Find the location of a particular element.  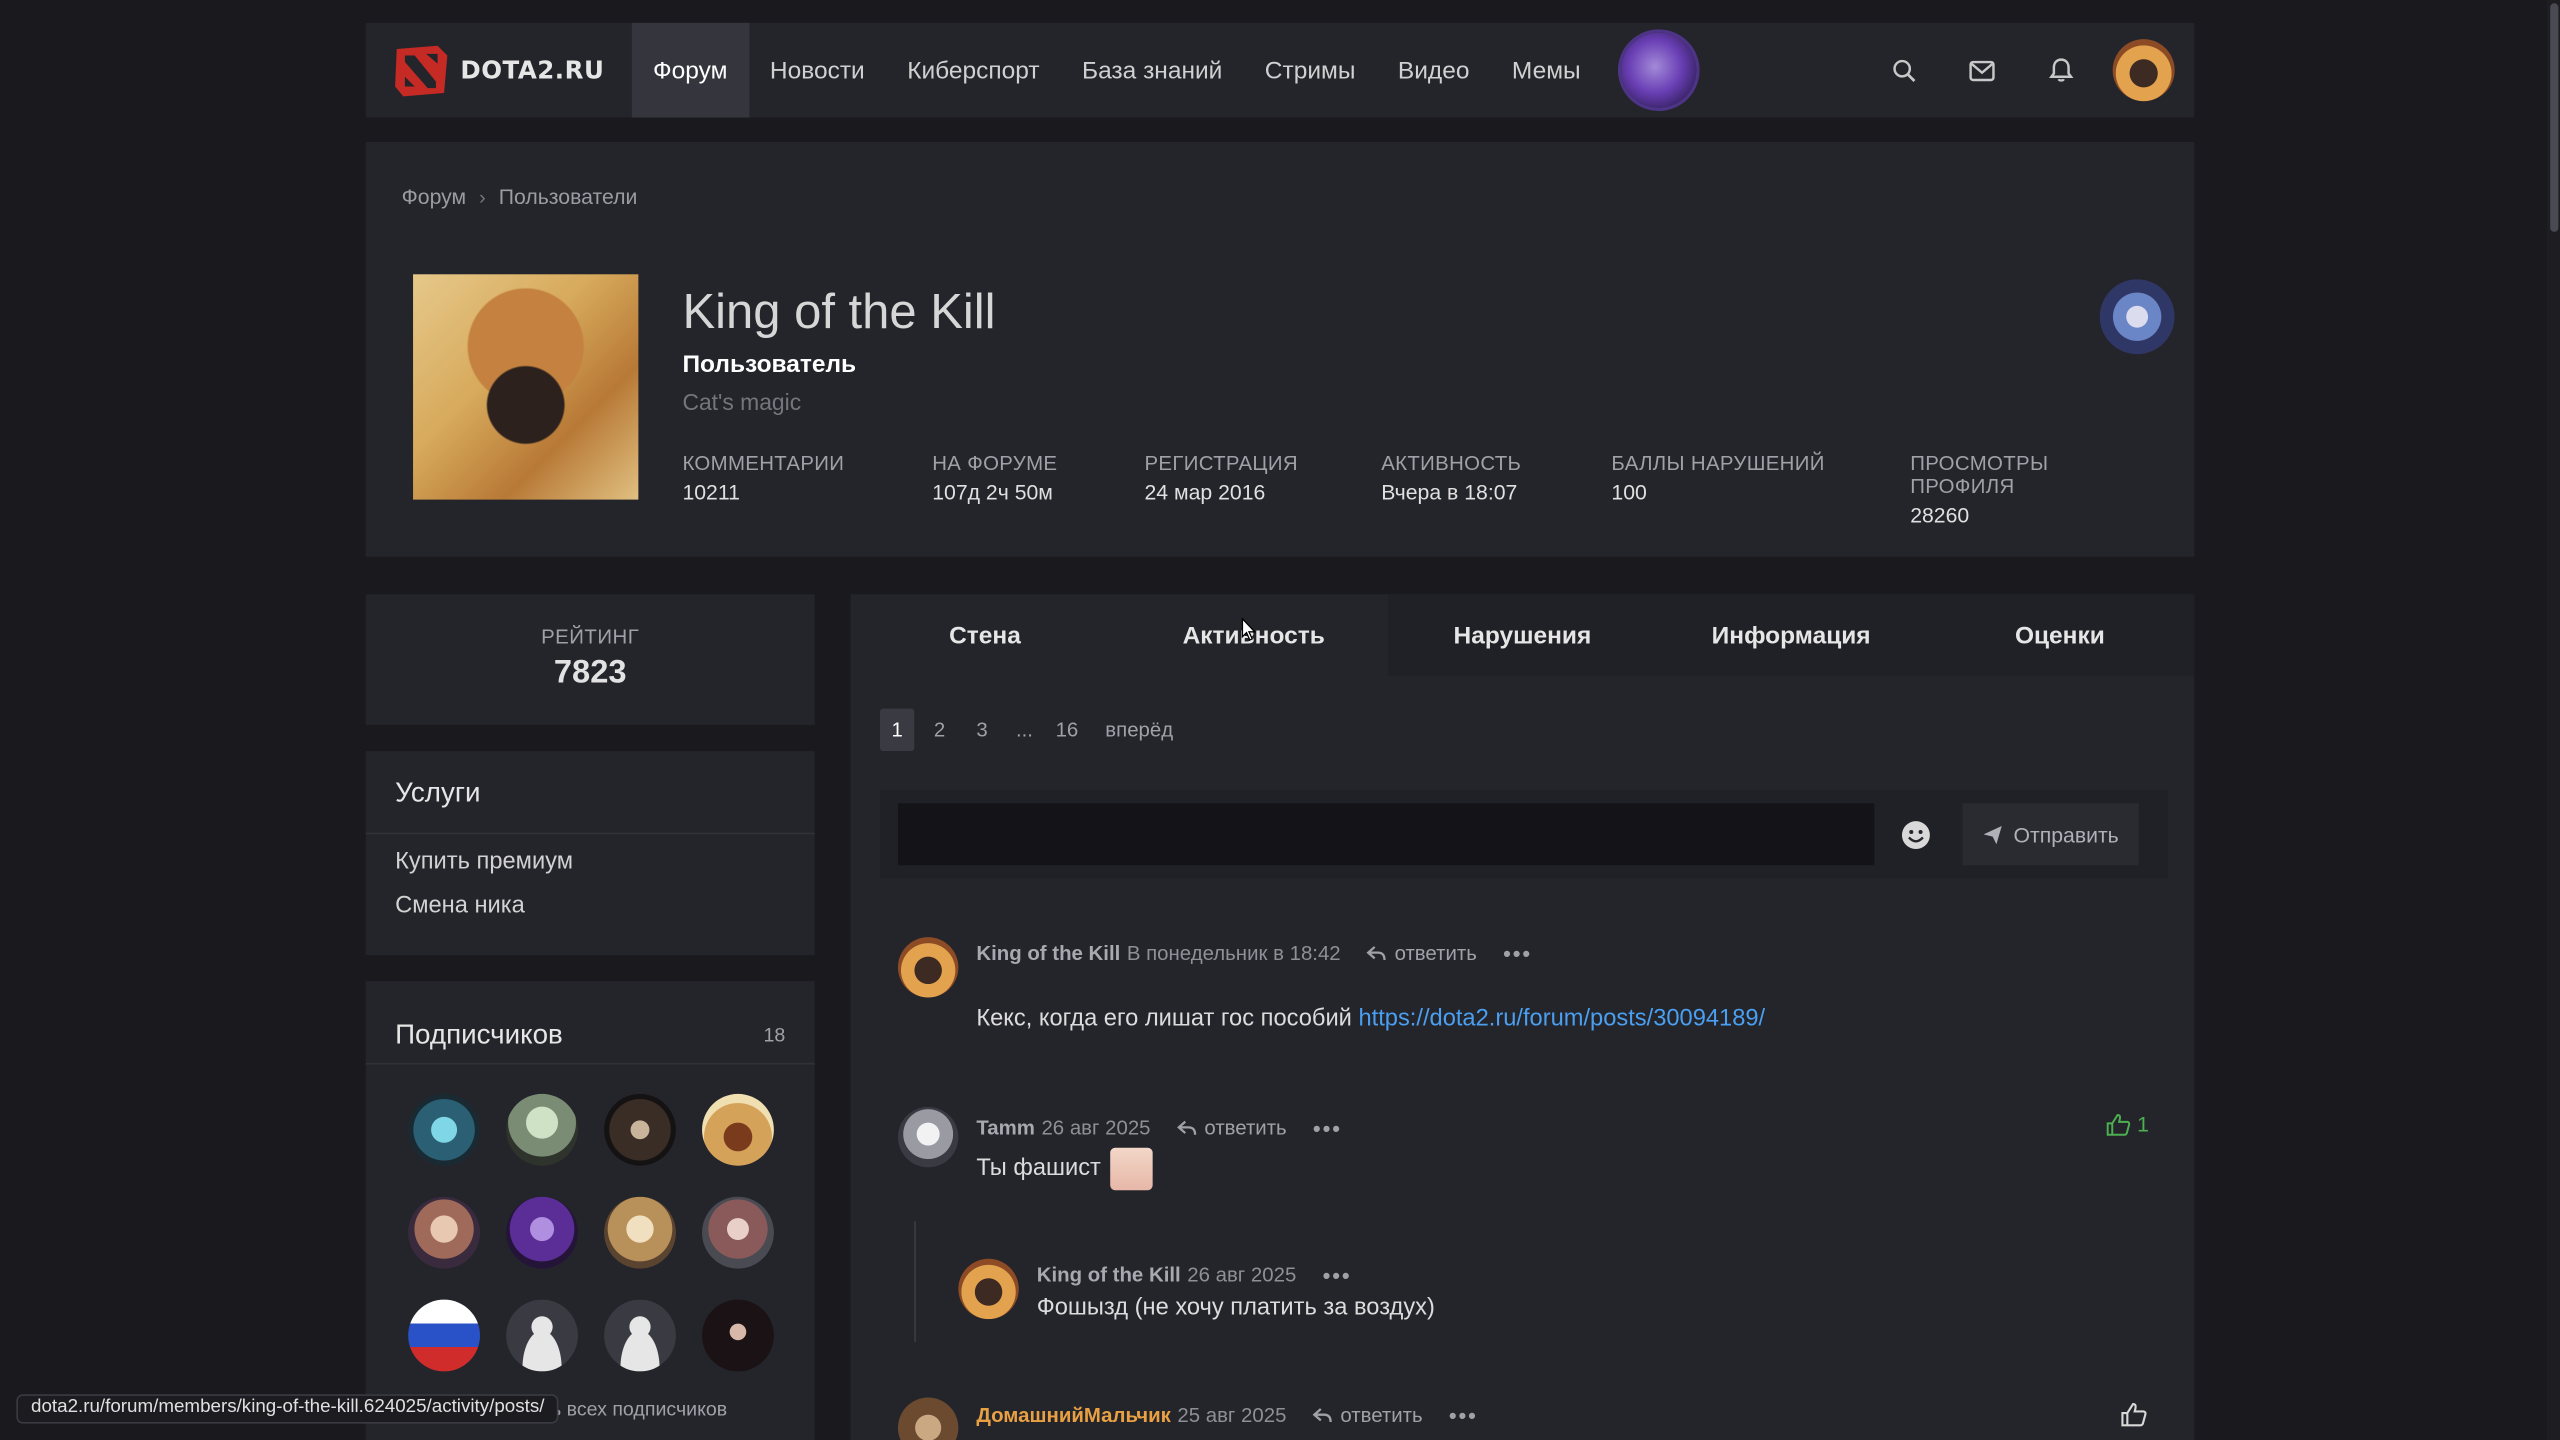

nav-video: Видео is located at coordinates (1434, 70).